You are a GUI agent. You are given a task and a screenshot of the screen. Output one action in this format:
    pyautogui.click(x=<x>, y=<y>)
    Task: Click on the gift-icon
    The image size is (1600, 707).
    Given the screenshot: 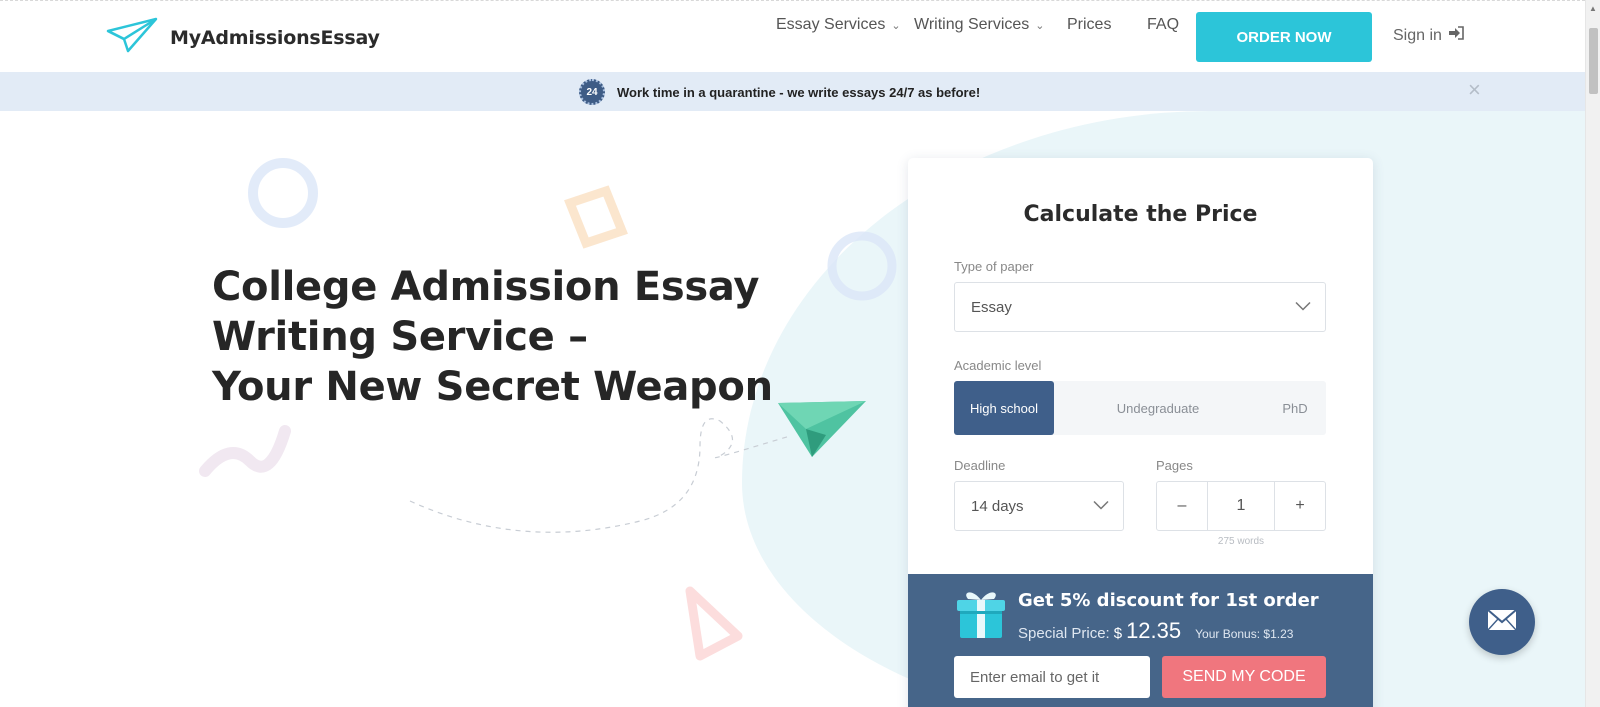 What is the action you would take?
    pyautogui.click(x=981, y=615)
    